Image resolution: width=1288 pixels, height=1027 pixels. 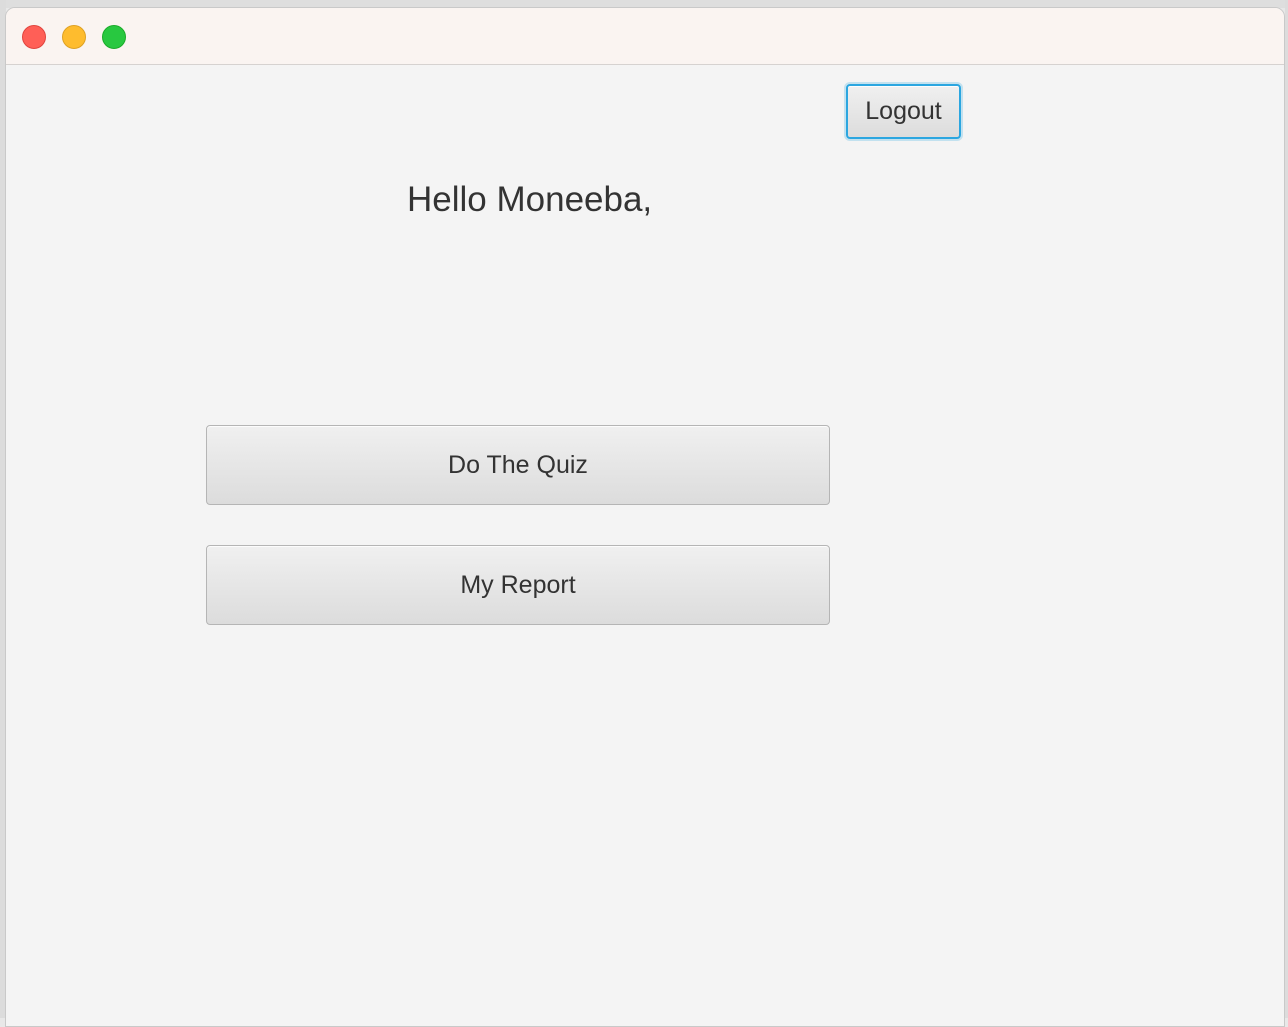 I want to click on my-report-button: My Report, so click(x=518, y=585).